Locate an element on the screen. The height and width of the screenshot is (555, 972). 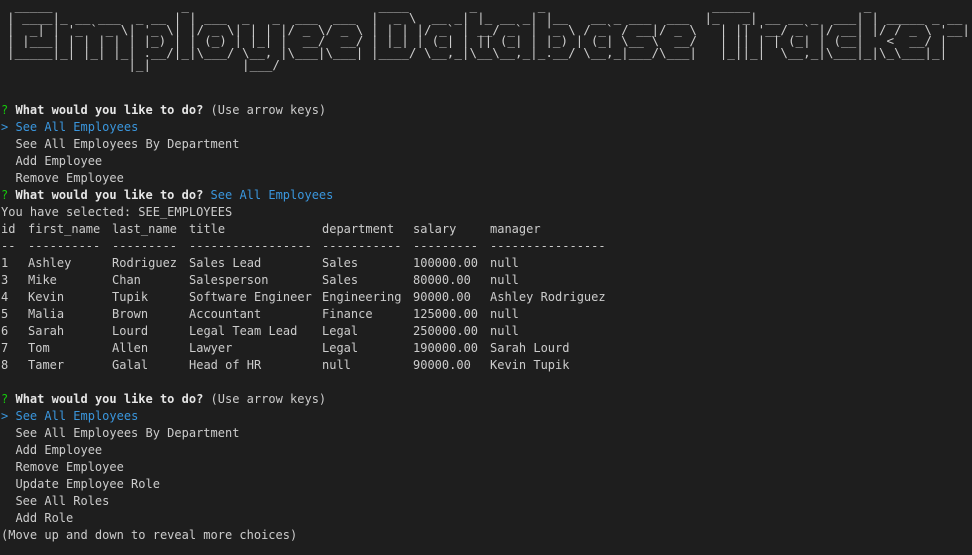
cell-id: 5 is located at coordinates (5, 314).